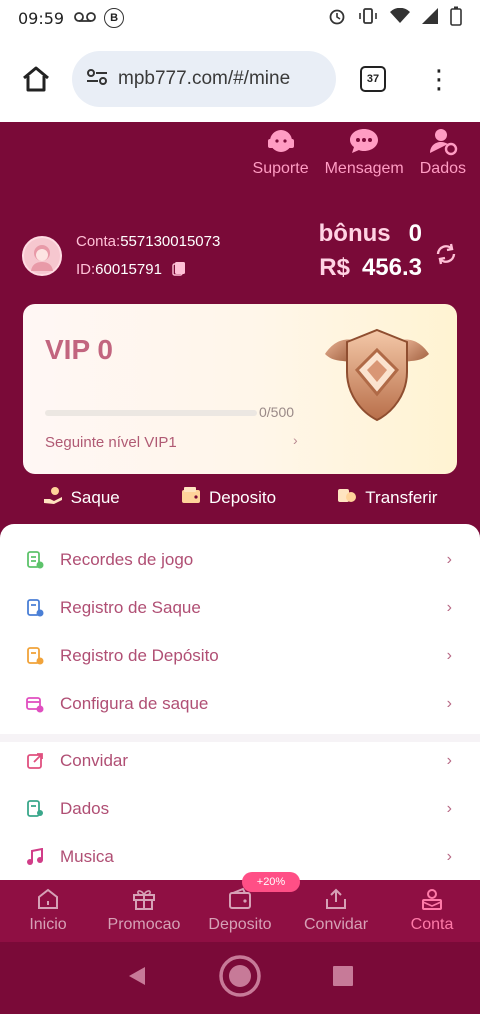 This screenshot has height=1014, width=480. Describe the element at coordinates (240, 560) in the screenshot. I see `menu-item-game-records: Recordes de jogo ›` at that location.